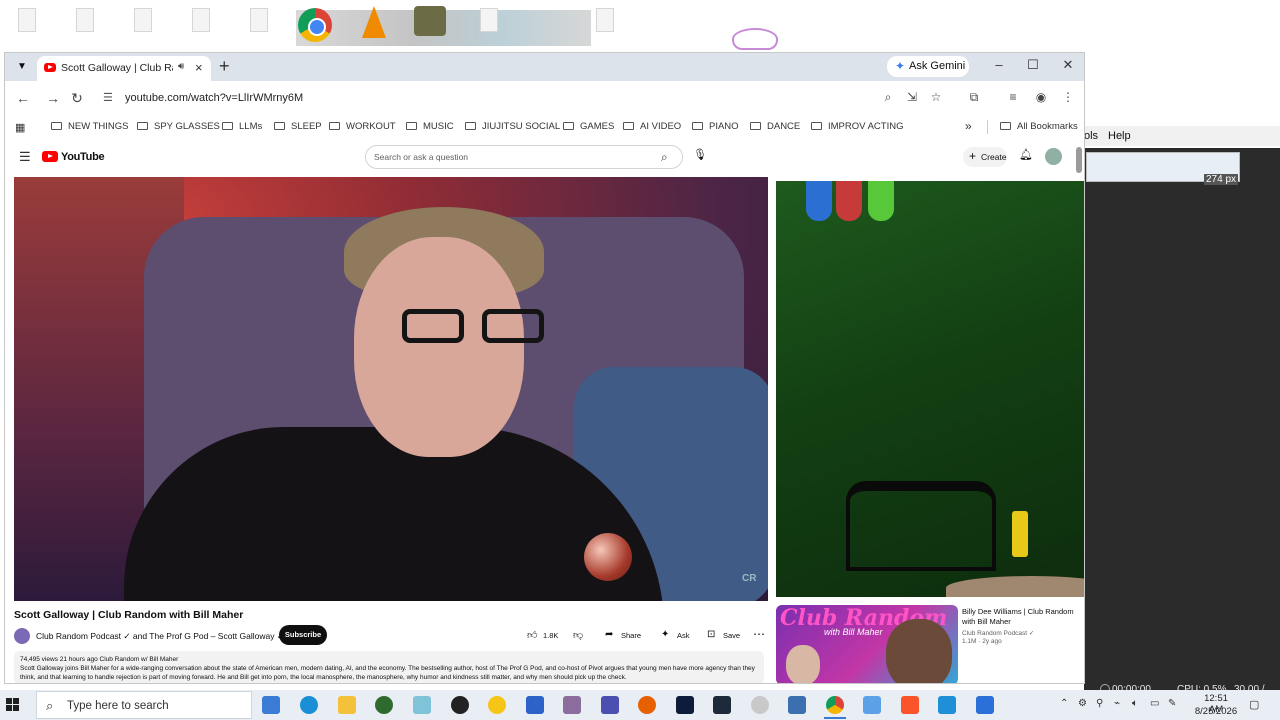 This screenshot has width=1280, height=720. What do you see at coordinates (224, 66) in the screenshot?
I see `new-tab-button: +` at bounding box center [224, 66].